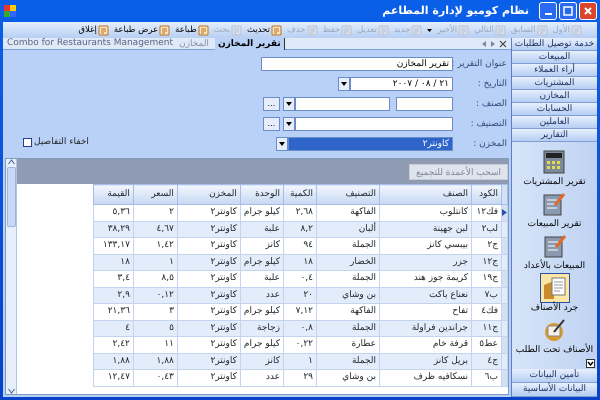 The image size is (600, 400). I want to click on column-header: التصنيف, so click(348, 194).